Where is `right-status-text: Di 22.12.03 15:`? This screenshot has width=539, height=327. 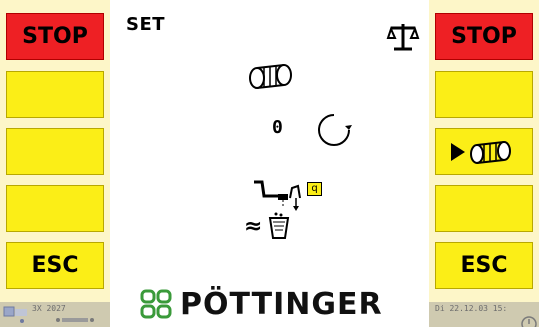
right-status-text: Di 22.12.03 15: is located at coordinates (471, 308).